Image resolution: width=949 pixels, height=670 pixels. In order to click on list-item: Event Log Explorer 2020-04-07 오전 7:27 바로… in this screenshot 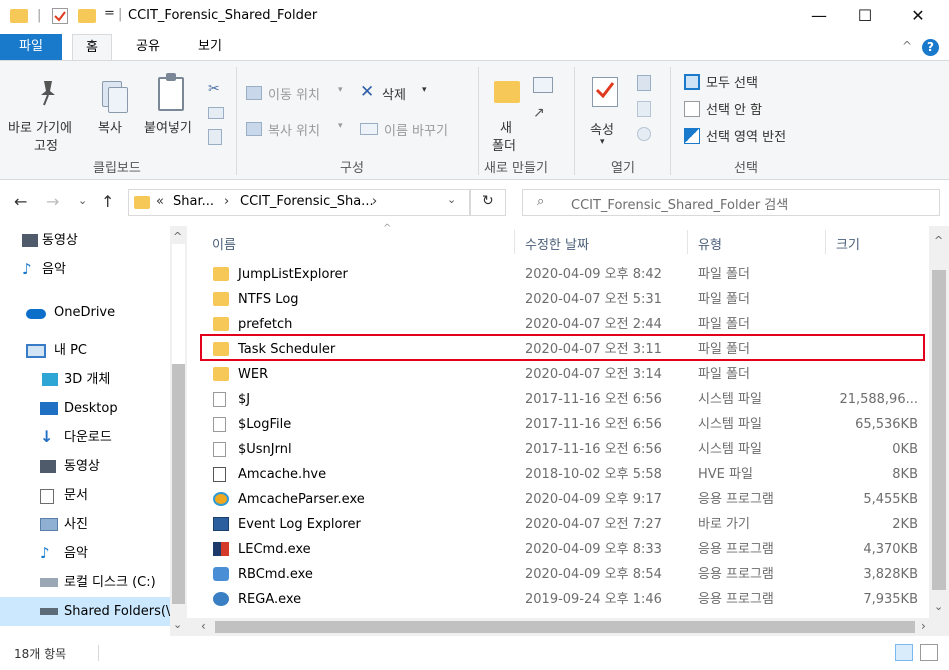, I will do `click(557, 524)`.